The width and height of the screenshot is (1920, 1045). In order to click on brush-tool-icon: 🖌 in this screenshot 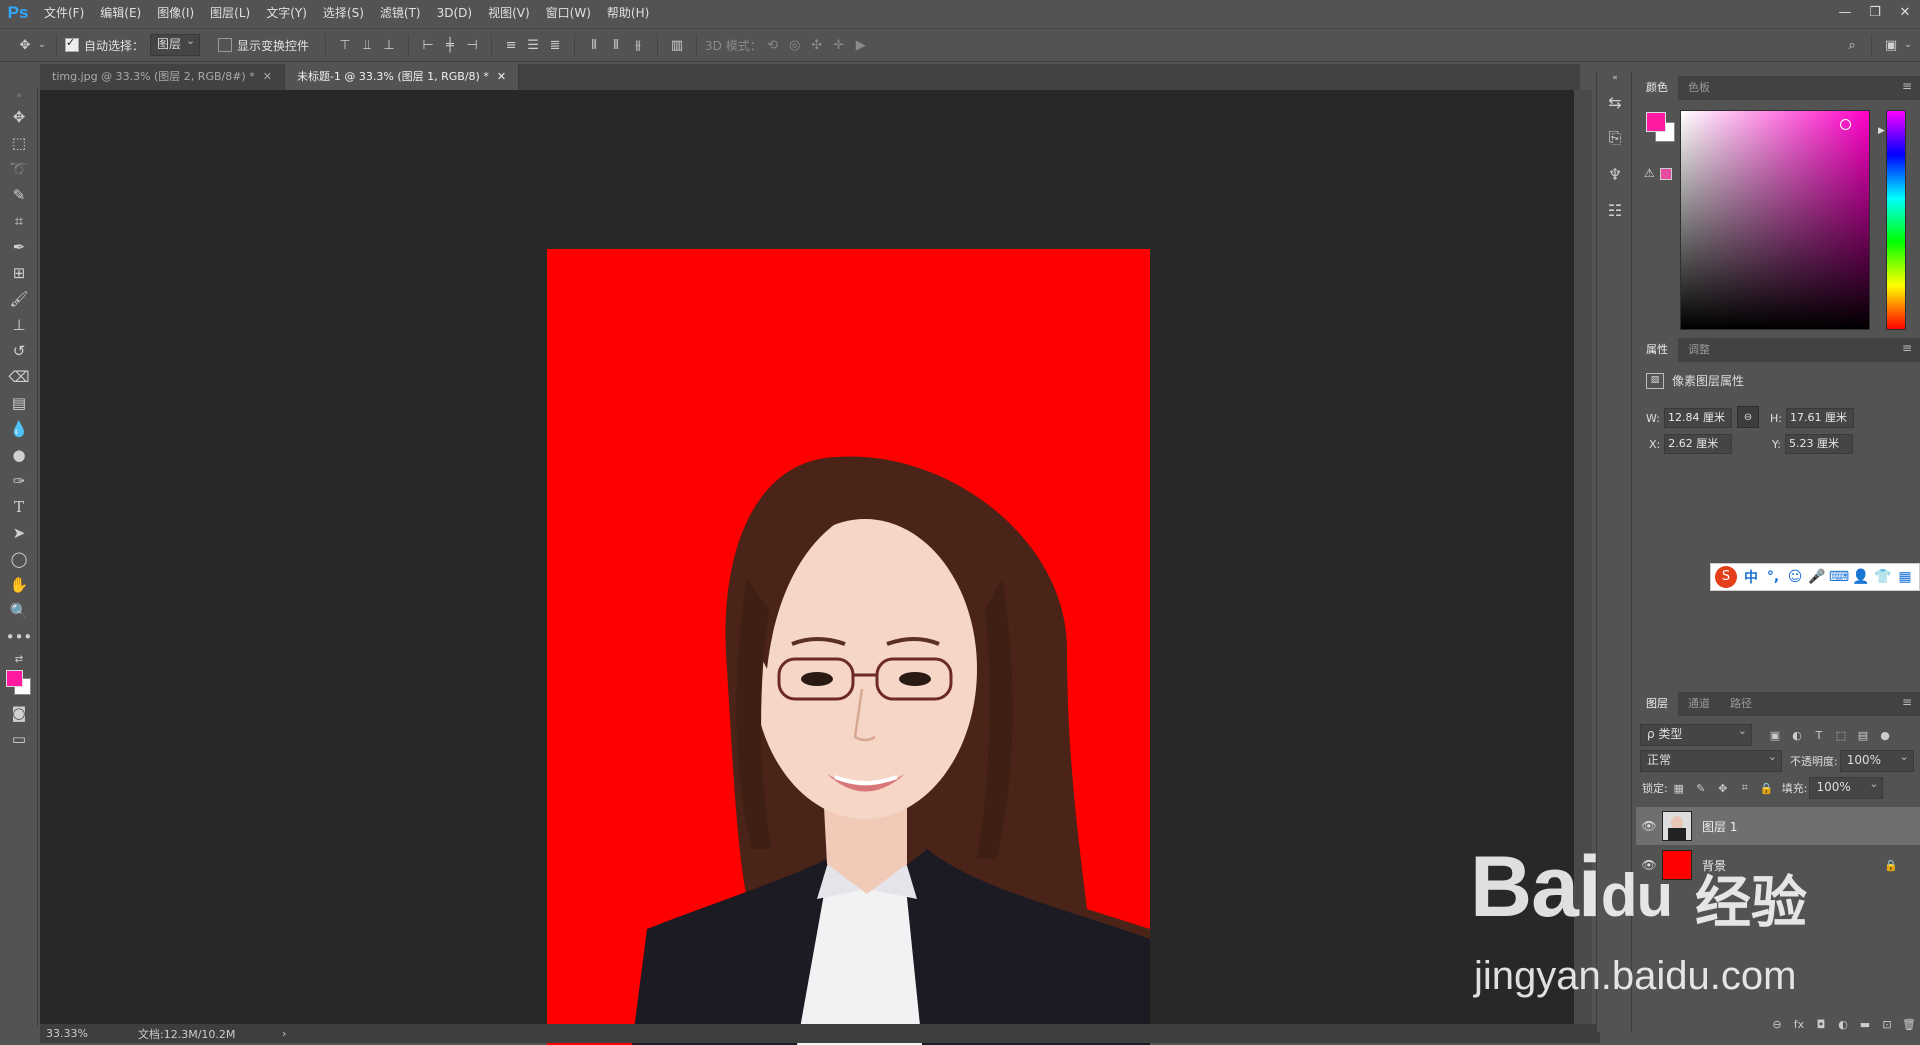, I will do `click(19, 299)`.